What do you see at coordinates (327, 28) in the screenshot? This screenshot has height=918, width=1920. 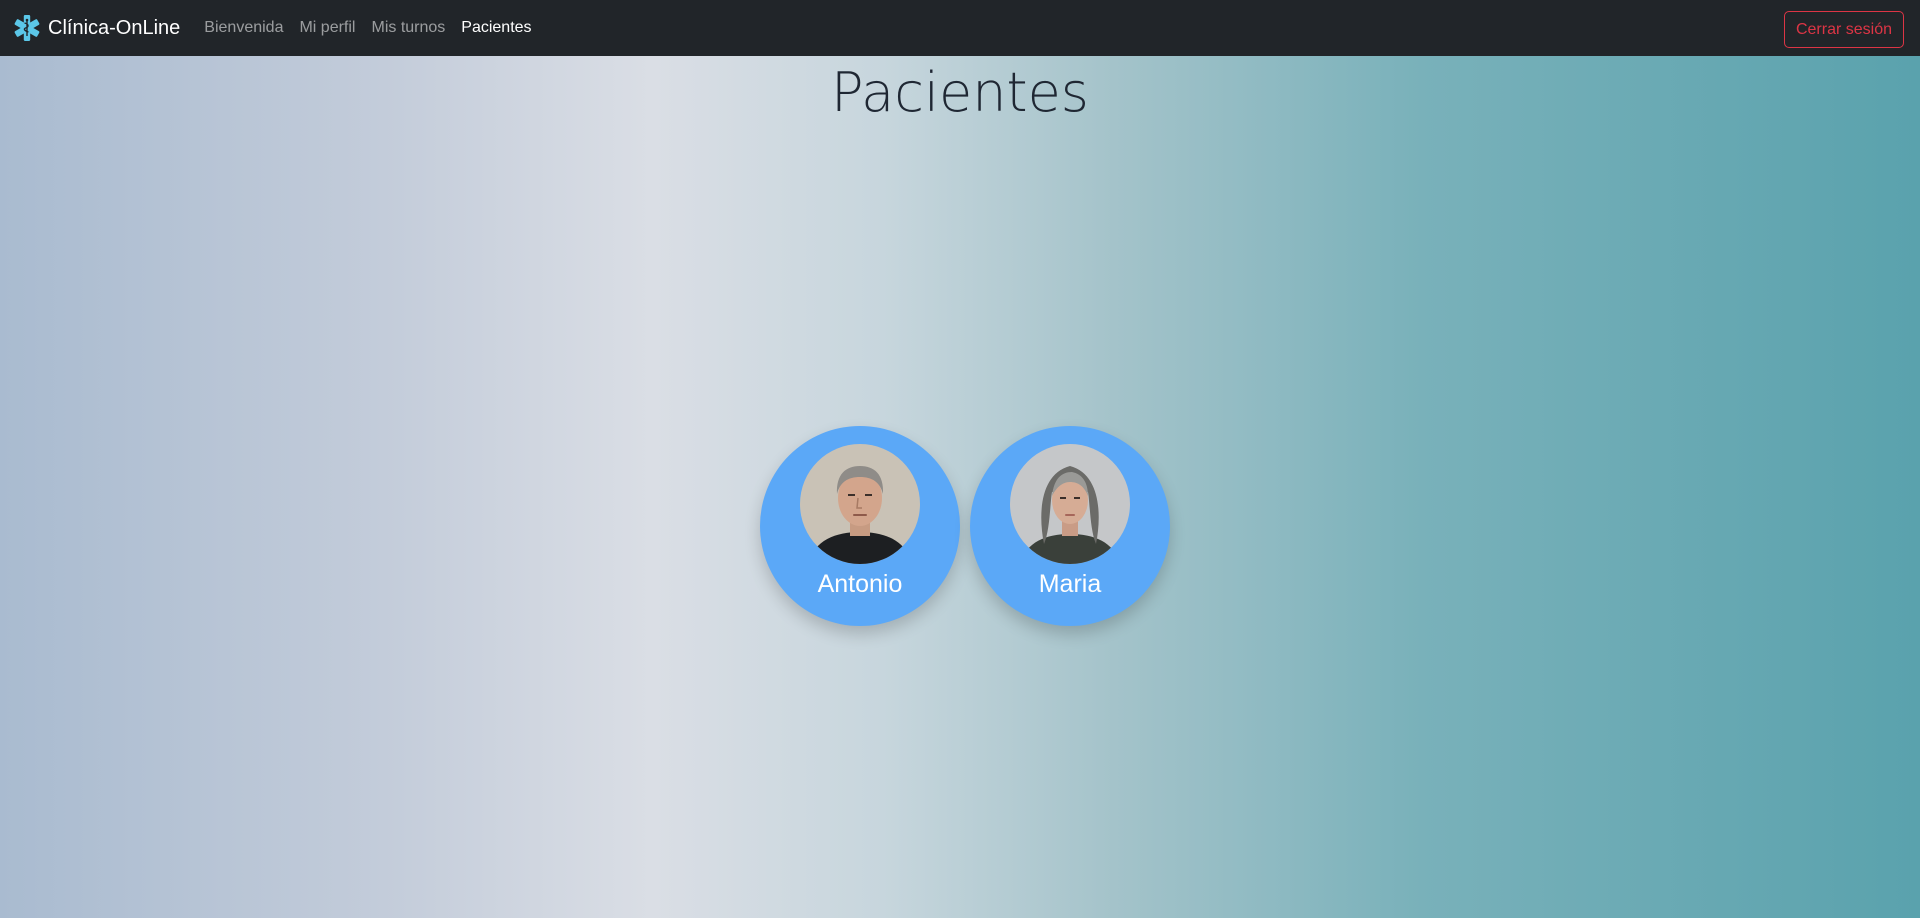 I see `nav-link-mi-perfil: Mi perfil` at bounding box center [327, 28].